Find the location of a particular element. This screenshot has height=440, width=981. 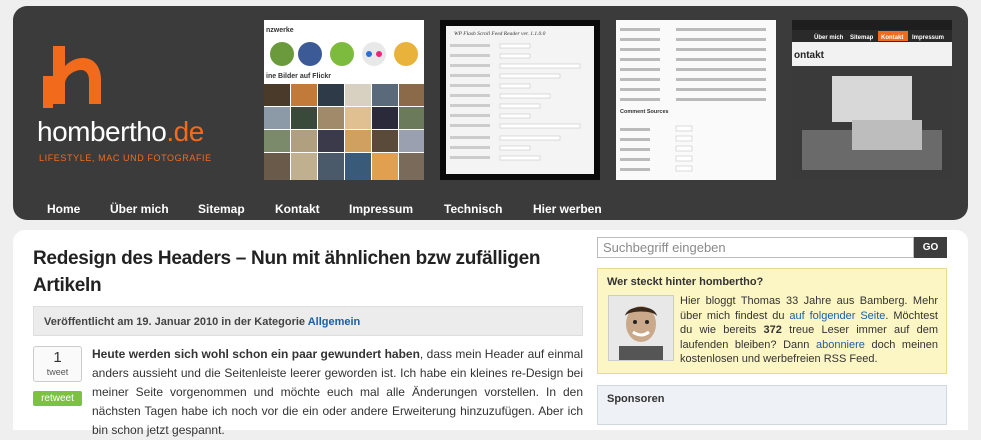

sponsor-title: Sponsoren is located at coordinates (636, 399).